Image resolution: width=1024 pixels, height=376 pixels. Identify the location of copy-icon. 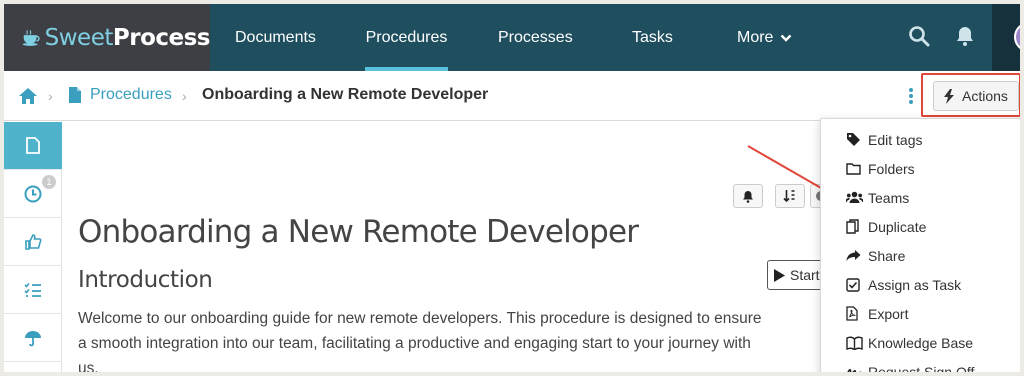
(852, 226).